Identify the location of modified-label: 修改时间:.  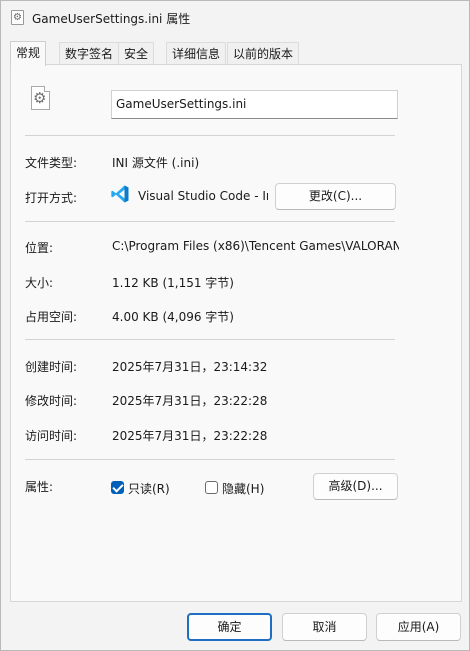
(51, 401).